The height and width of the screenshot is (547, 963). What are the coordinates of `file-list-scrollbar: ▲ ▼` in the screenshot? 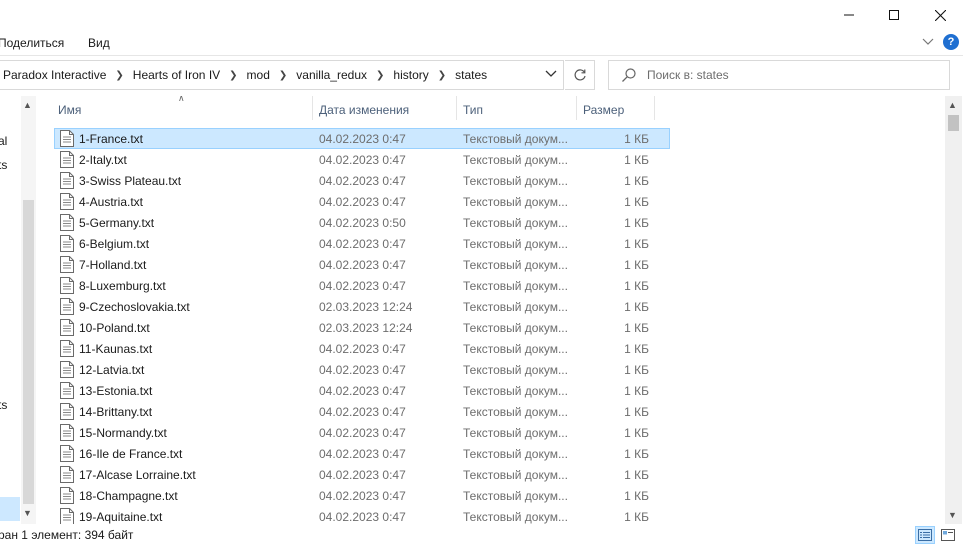 It's located at (953, 310).